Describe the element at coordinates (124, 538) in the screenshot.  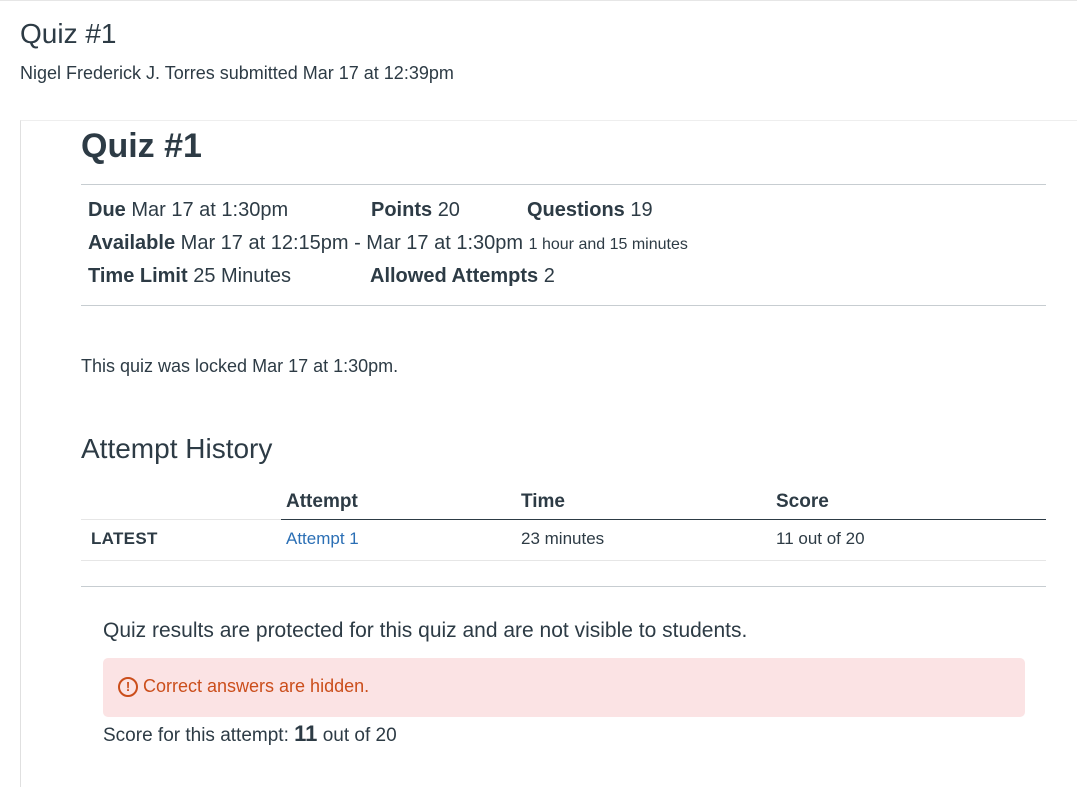
I see `latest-badge: LATEST` at that location.